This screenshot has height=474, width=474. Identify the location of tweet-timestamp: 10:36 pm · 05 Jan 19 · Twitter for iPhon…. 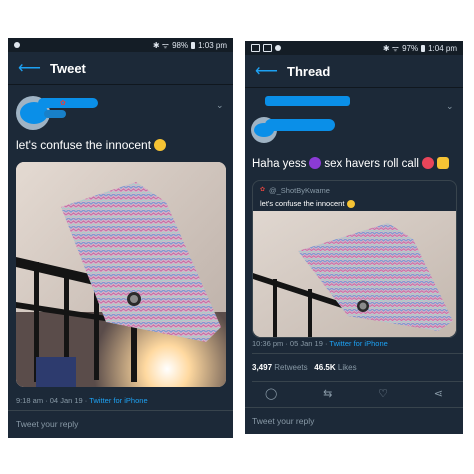
(320, 343).